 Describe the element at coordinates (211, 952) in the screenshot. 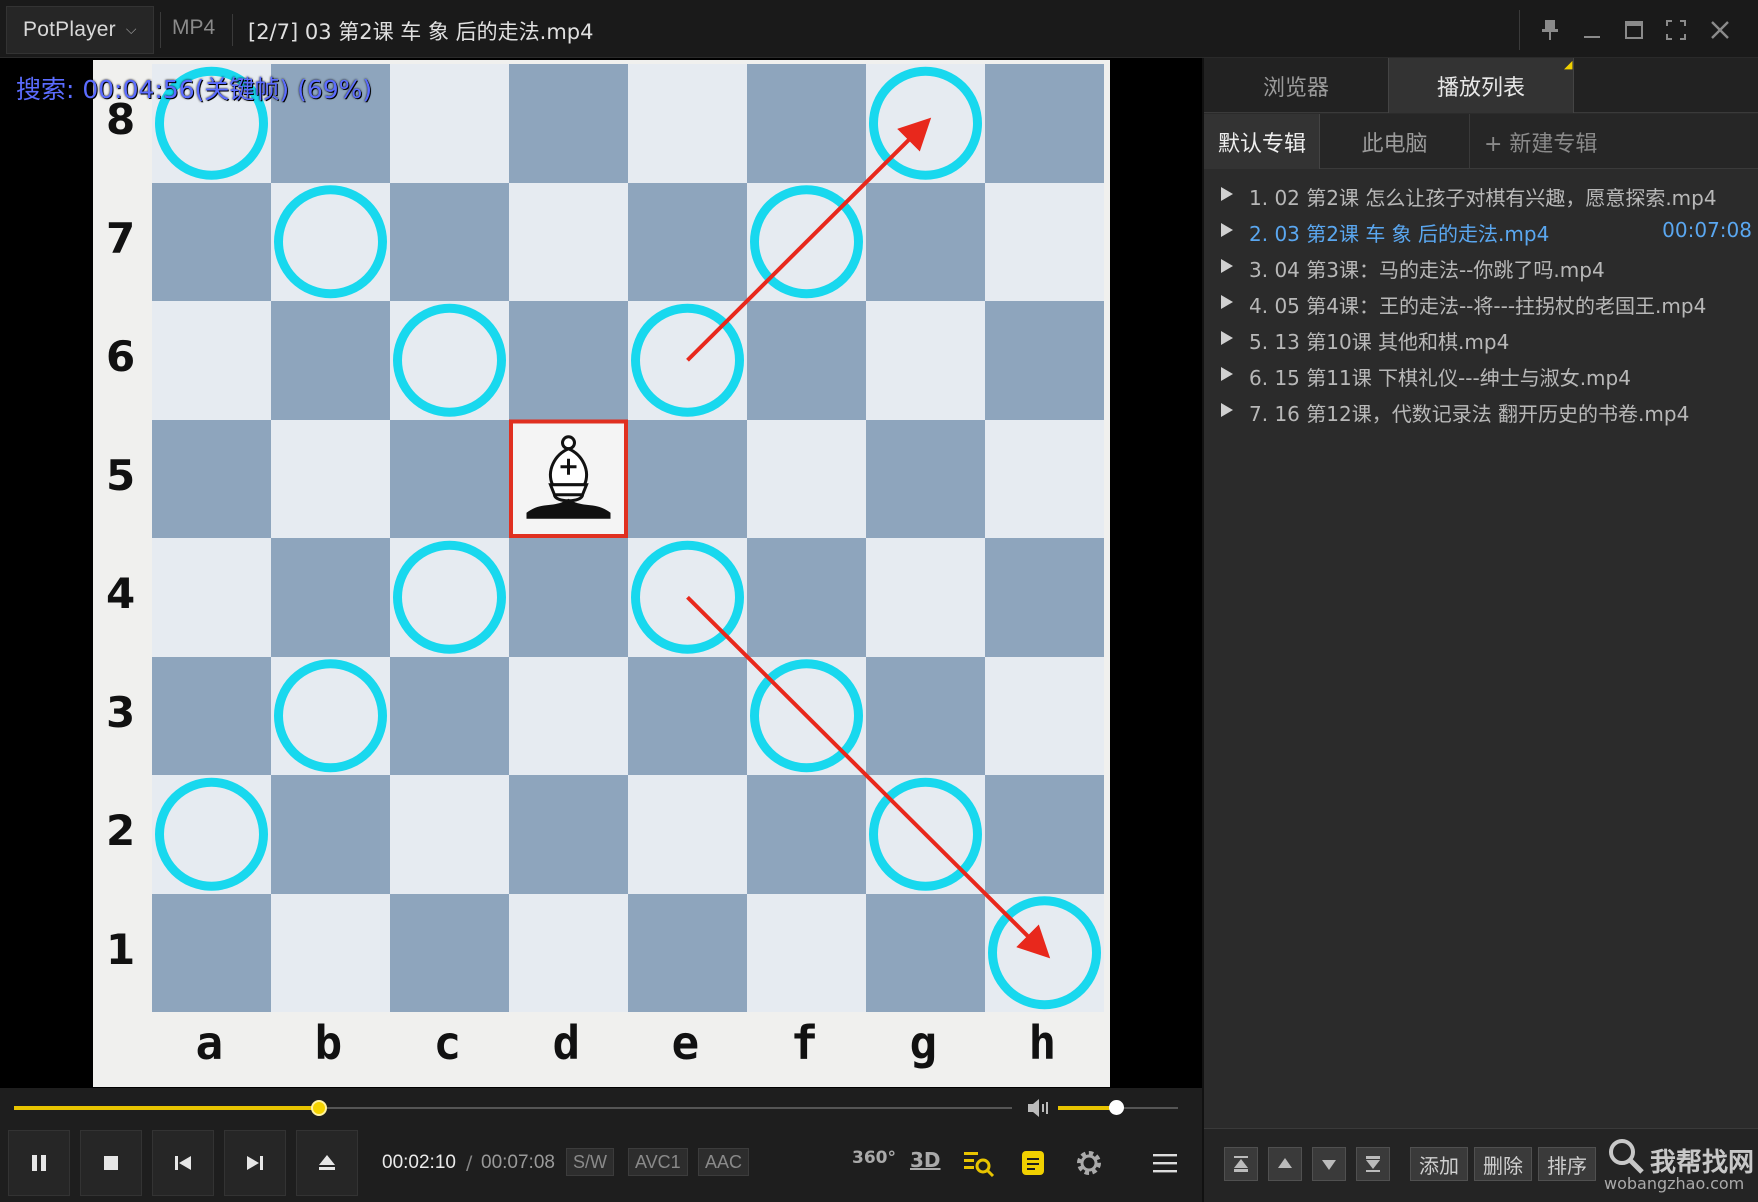

I see `board-square-a1` at that location.